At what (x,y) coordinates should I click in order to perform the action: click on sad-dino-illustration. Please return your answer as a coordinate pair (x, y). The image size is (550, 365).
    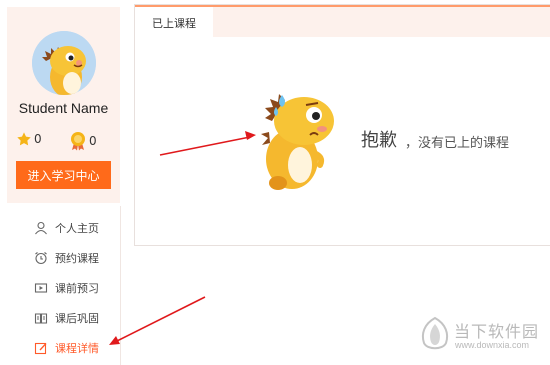
    Looking at the image, I should click on (301, 141).